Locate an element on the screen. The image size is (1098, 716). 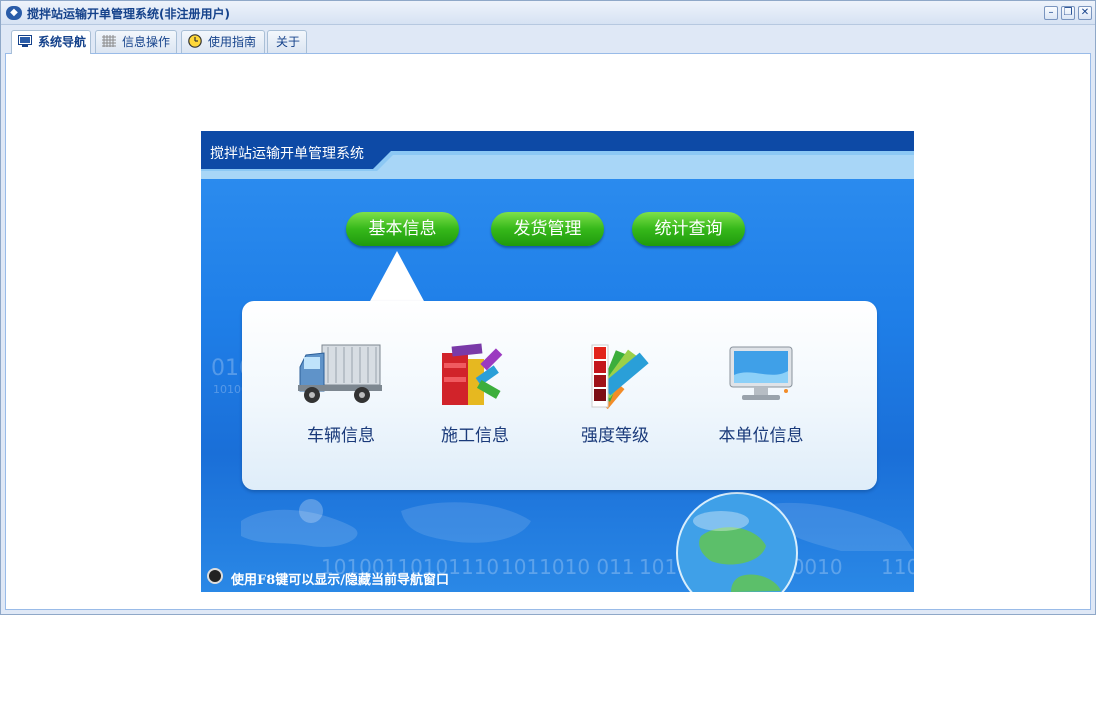
item-company-info: 本单位信息 is located at coordinates (761, 393).